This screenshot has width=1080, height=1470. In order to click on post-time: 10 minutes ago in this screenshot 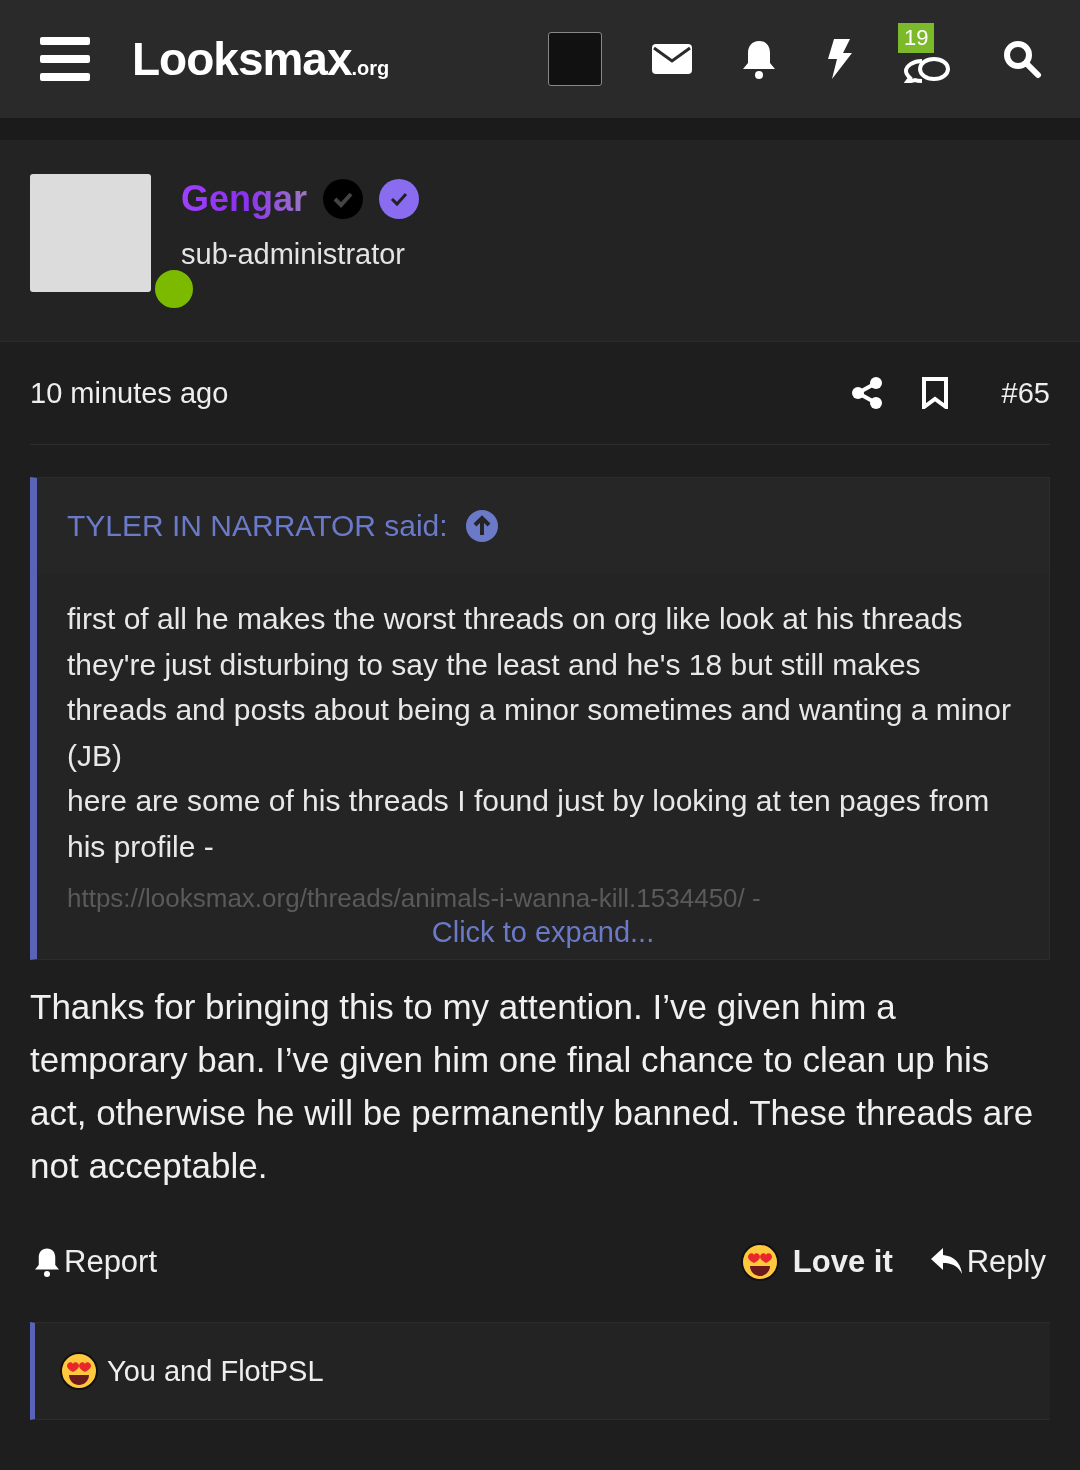, I will do `click(130, 393)`.